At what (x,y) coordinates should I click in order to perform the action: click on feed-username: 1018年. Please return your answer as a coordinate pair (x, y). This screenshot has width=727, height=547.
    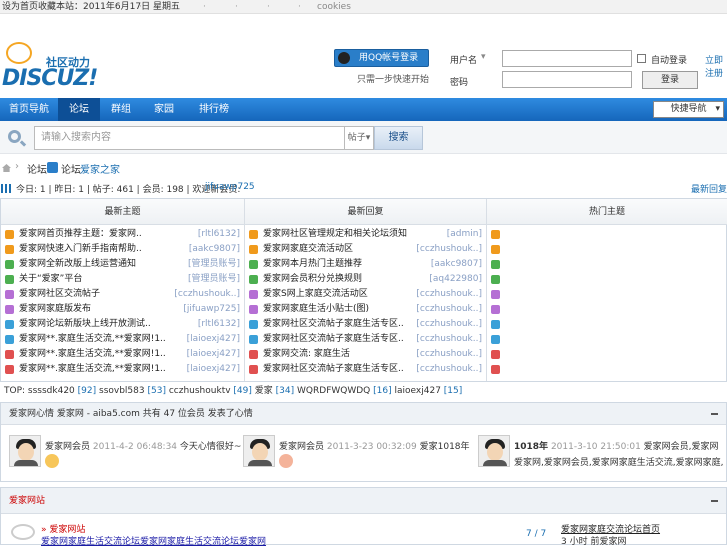
    Looking at the image, I should click on (531, 447).